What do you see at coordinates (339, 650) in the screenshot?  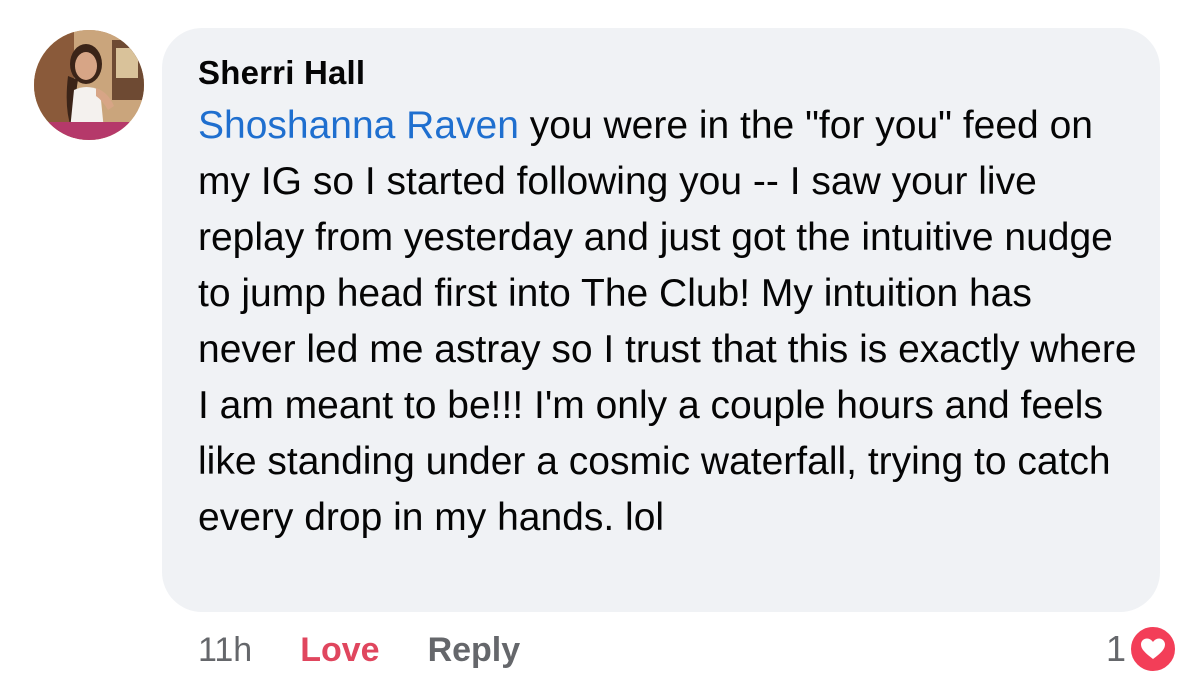 I see `love-button: Love` at bounding box center [339, 650].